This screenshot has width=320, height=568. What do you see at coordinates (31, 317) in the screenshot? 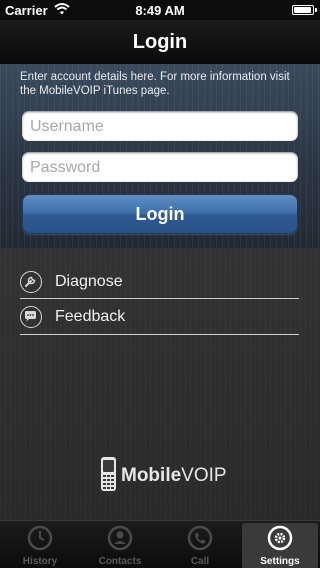
I see `speech-bubble-icon` at bounding box center [31, 317].